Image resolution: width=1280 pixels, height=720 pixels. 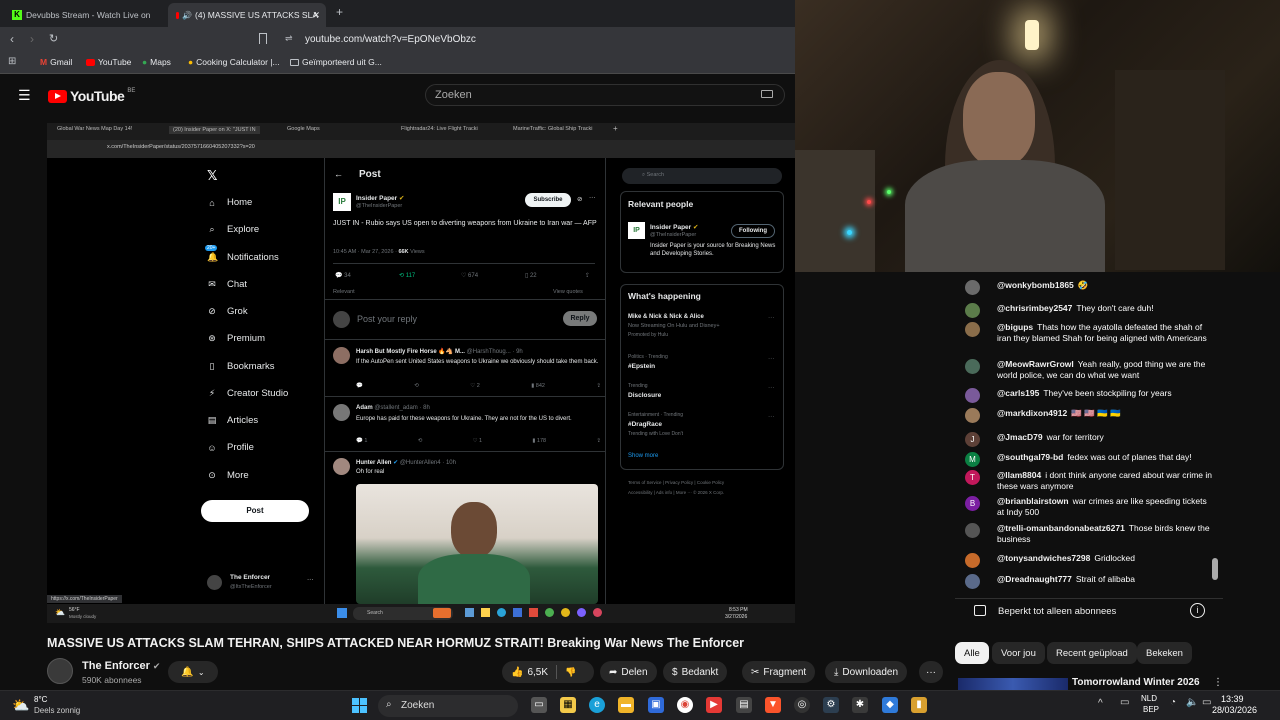 What do you see at coordinates (1043, 558) in the screenshot?
I see `chat-author: @tonysandwiches7298` at bounding box center [1043, 558].